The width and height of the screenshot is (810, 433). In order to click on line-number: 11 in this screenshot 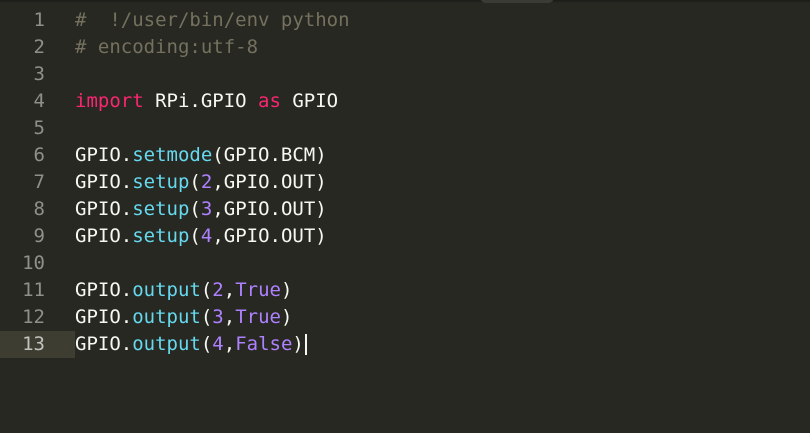, I will do `click(33, 290)`.